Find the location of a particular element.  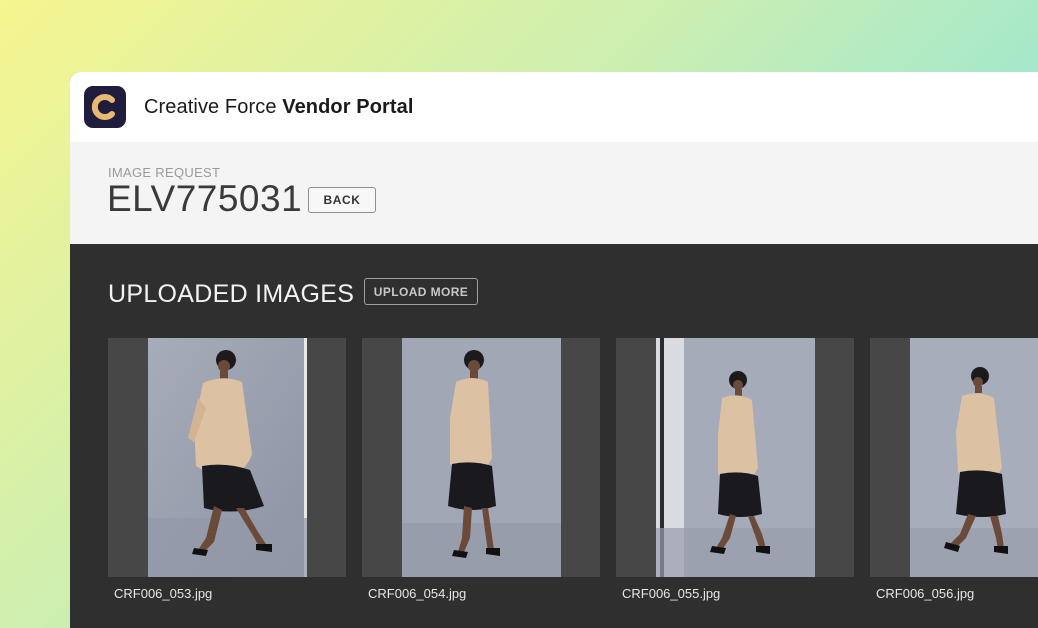

image-tile: CRF006_056.jpg is located at coordinates (954, 469).